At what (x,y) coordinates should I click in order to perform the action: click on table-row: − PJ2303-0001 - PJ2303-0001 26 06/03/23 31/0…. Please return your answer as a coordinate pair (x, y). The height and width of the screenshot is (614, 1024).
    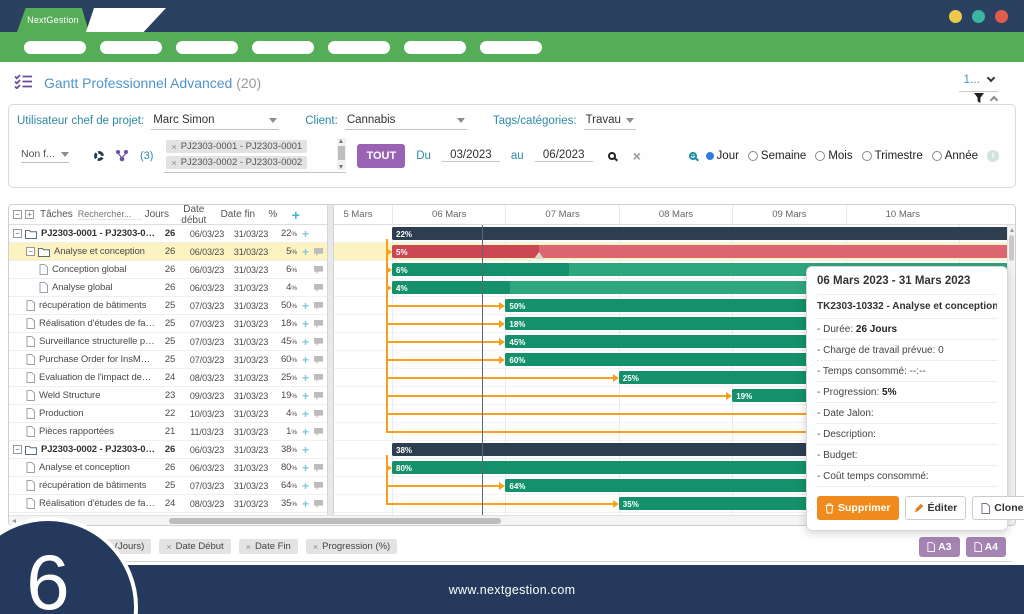
    Looking at the image, I should click on (168, 234).